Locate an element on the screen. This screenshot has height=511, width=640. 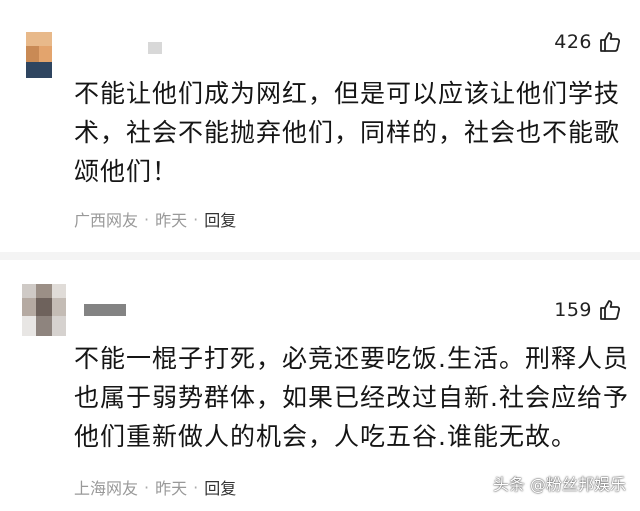
comment-line: 不能一棍子打死，必竞还要吃饭.生活。刑释人员 is located at coordinates (351, 358).